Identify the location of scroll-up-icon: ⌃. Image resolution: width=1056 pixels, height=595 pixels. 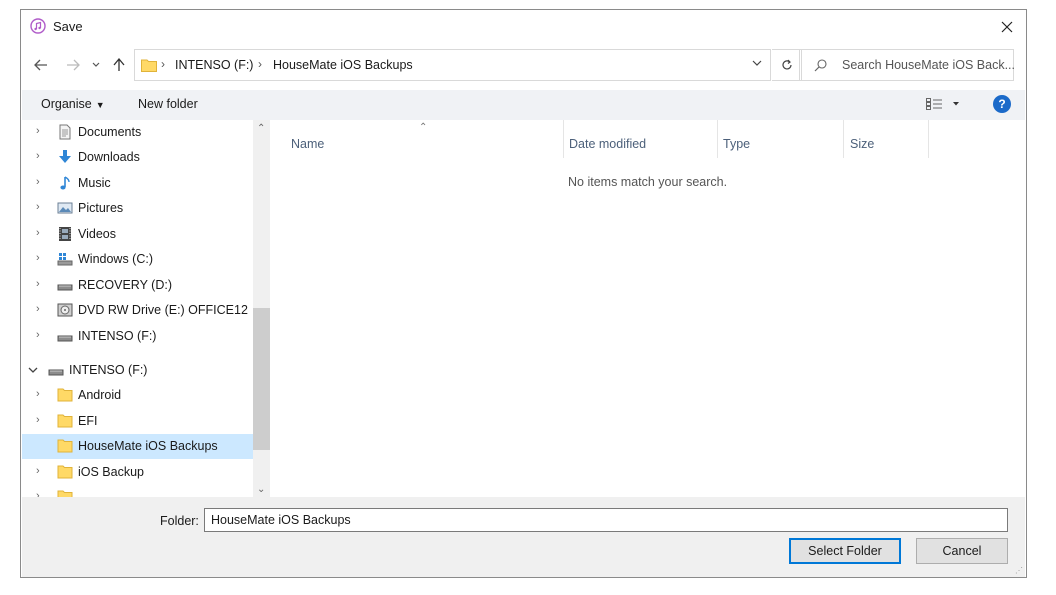
(261, 128).